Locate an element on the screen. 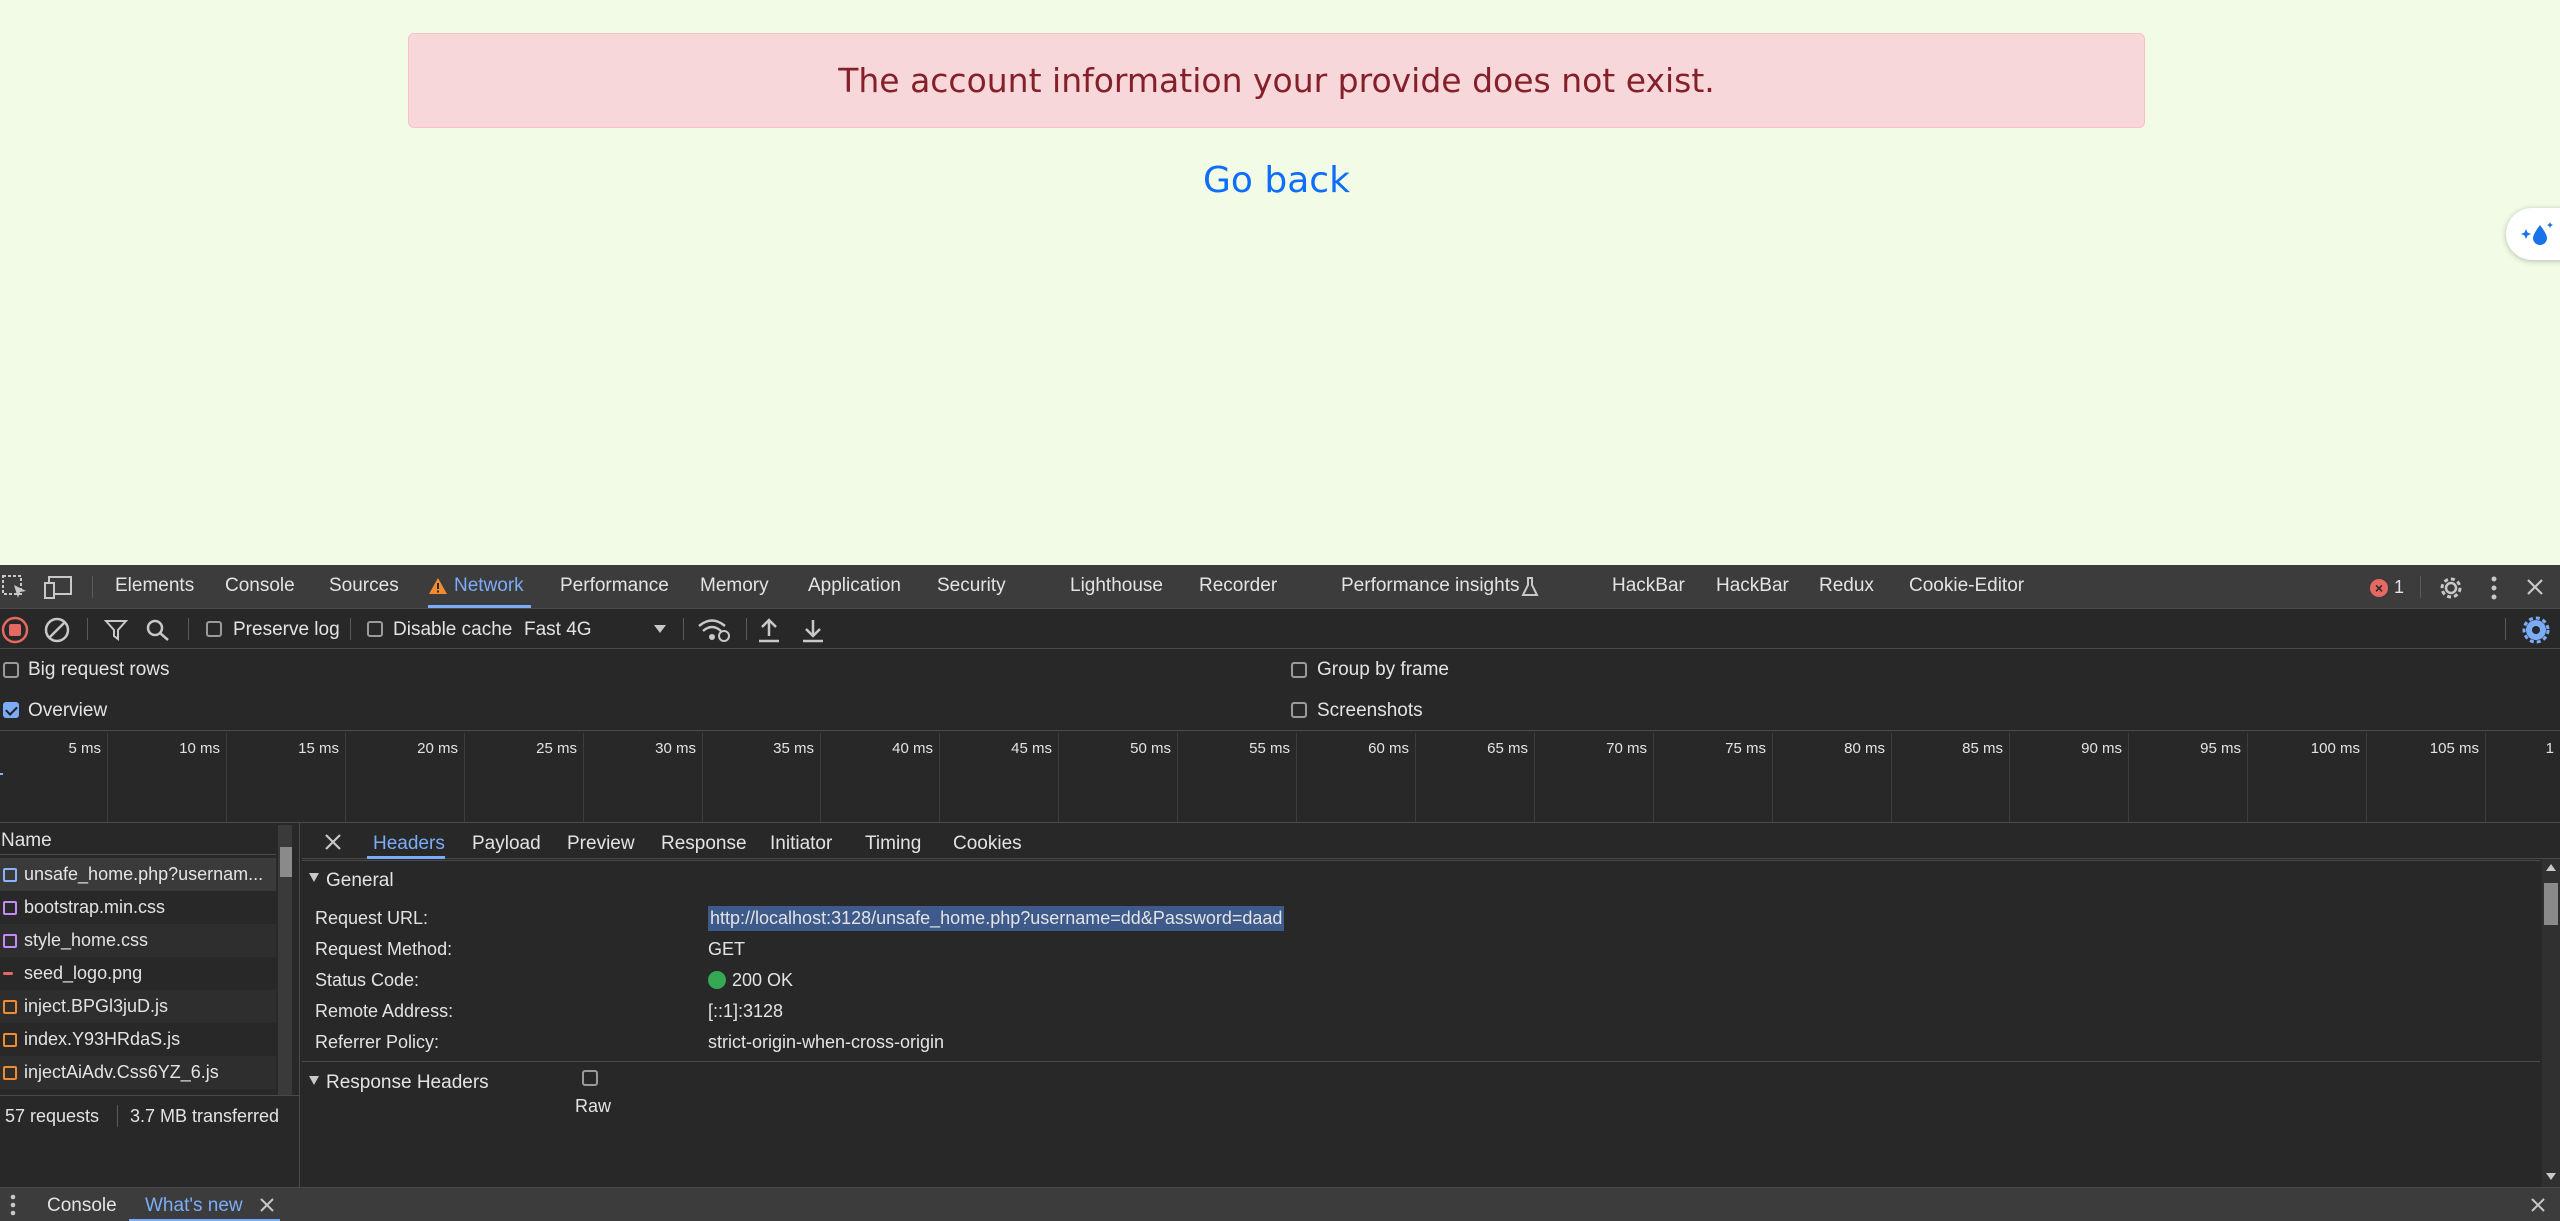 The height and width of the screenshot is (1221, 2560). tab-application: Application is located at coordinates (854, 586).